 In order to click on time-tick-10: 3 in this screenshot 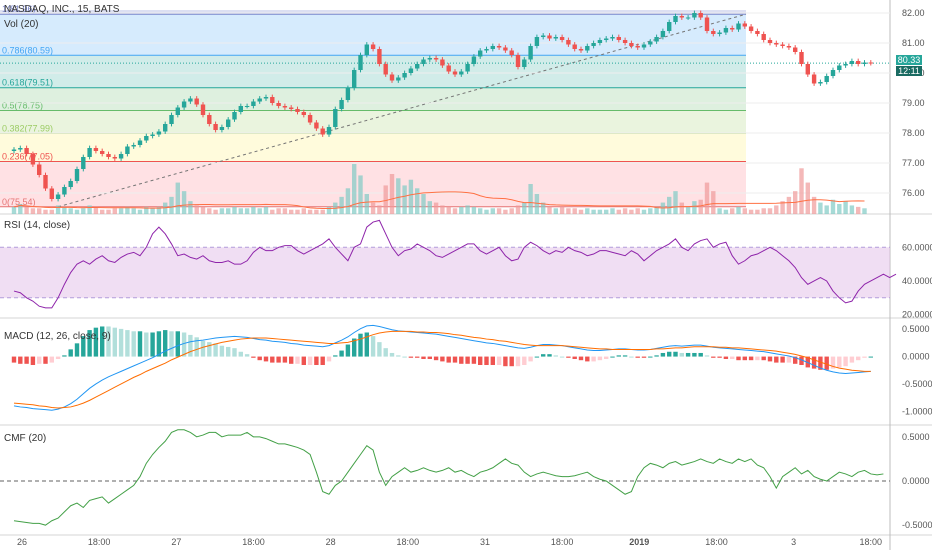, I will do `click(793, 542)`.